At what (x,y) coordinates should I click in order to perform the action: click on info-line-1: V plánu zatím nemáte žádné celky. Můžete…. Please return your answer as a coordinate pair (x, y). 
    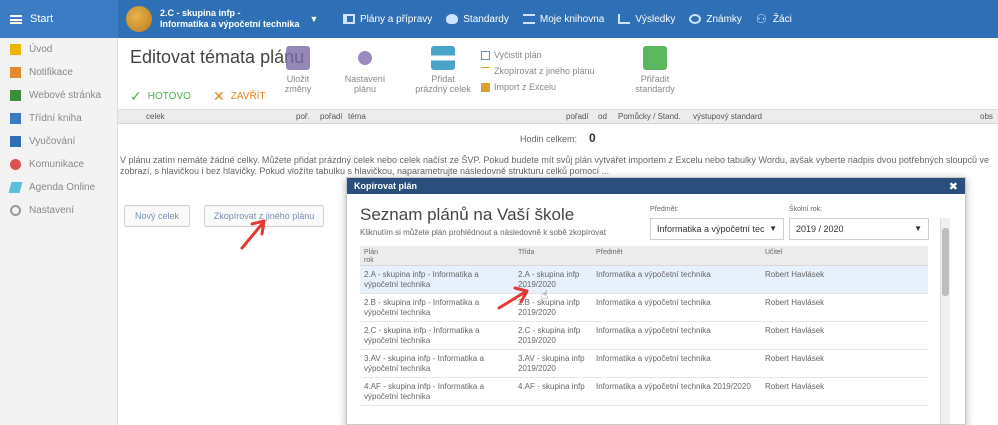
    Looking at the image, I should click on (554, 160).